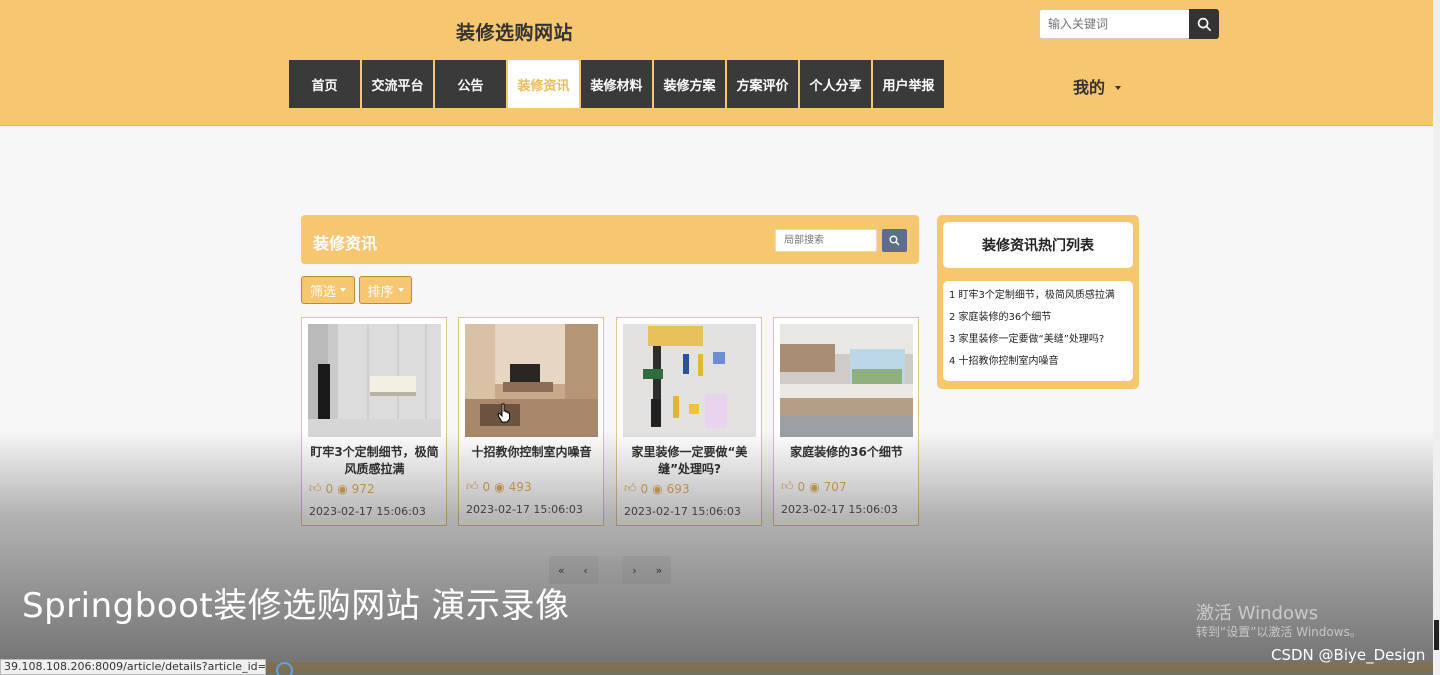  Describe the element at coordinates (1348, 655) in the screenshot. I see `csdn-credit: CSDN @Biye_Design` at that location.